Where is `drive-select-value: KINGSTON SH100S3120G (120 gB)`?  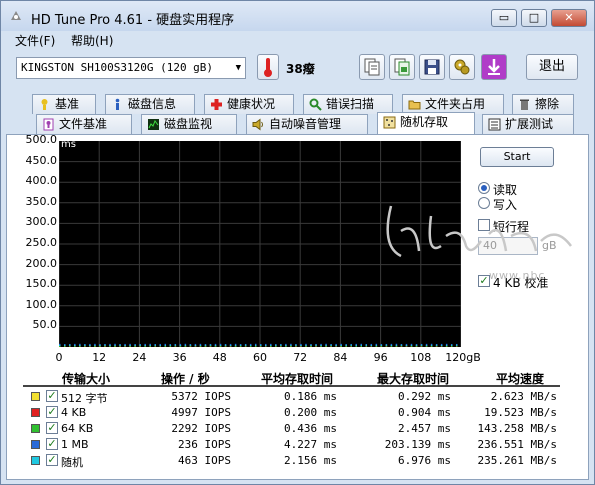 drive-select-value: KINGSTON SH100S3120G (120 gB) is located at coordinates (117, 67).